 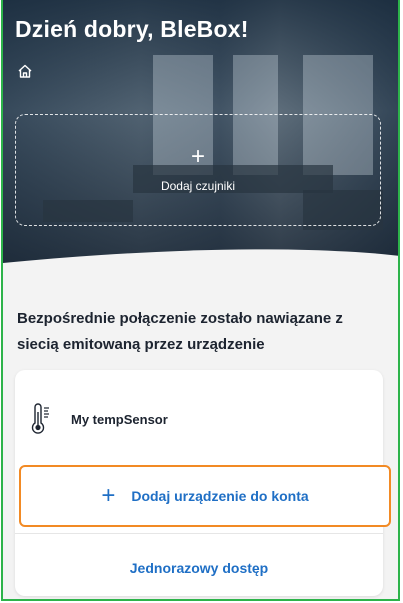 I want to click on greeting-title: Dzień dobry, BleBox!, so click(x=132, y=29).